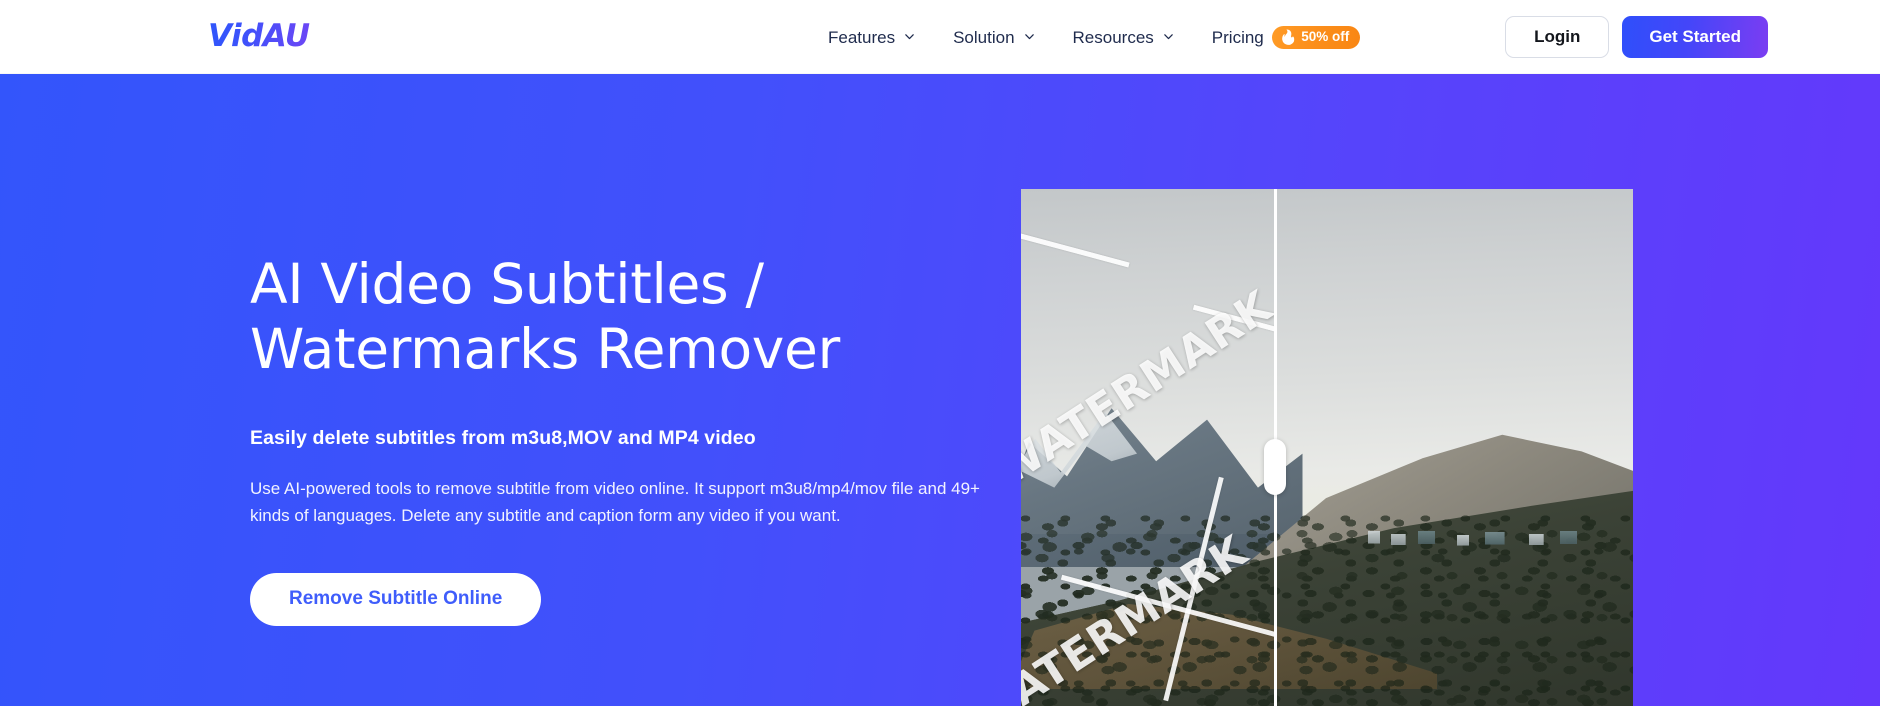 This screenshot has width=1880, height=706. I want to click on header-actions: Login Get Started, so click(1636, 37).